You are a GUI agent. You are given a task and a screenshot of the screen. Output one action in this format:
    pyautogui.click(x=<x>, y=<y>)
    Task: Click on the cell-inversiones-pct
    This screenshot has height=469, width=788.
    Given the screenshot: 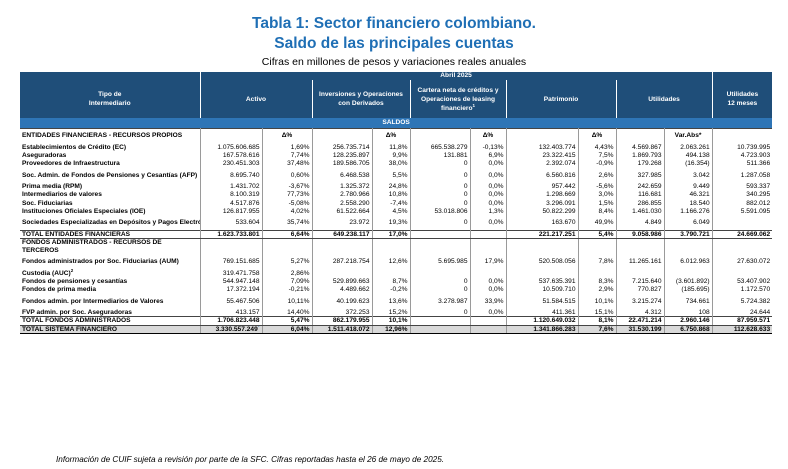 What is the action you would take?
    pyautogui.click(x=391, y=273)
    